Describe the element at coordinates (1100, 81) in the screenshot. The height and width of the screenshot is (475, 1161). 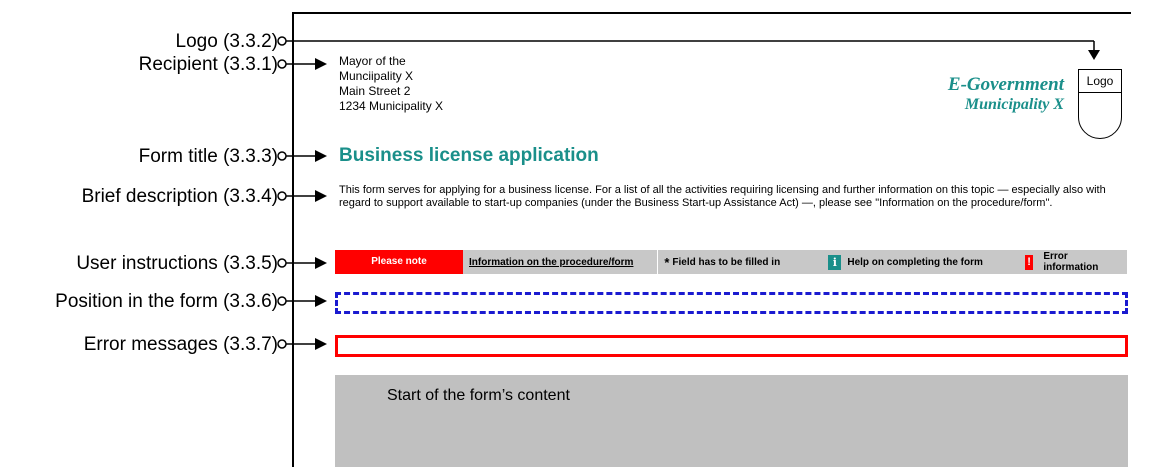
I see `logo-label: Logo` at that location.